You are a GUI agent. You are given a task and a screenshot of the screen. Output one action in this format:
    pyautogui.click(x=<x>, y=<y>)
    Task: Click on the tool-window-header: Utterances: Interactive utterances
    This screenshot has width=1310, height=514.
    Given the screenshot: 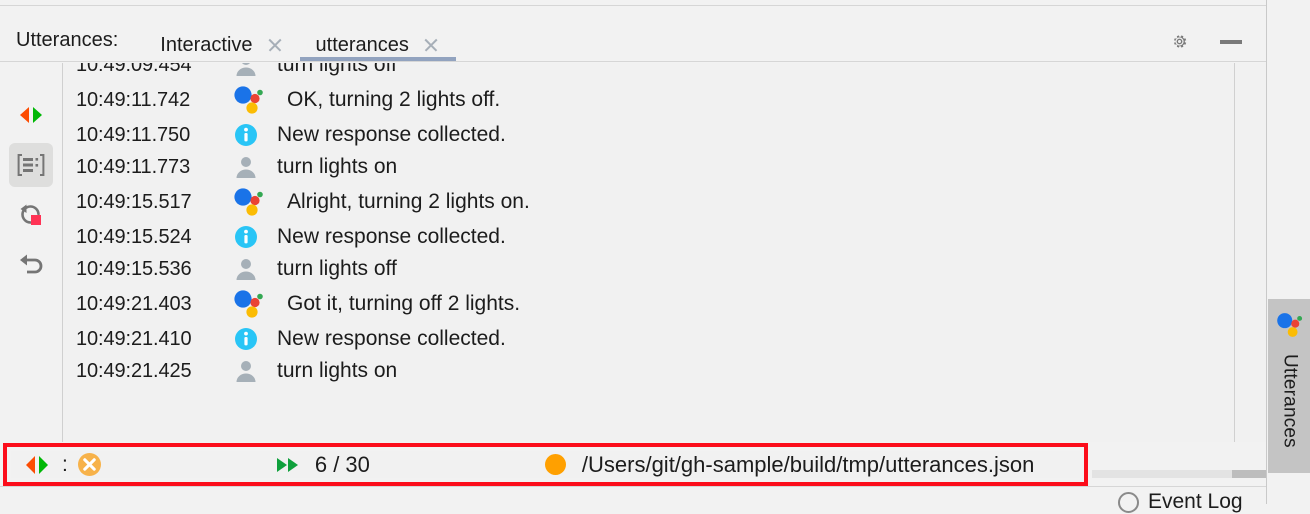 What is the action you would take?
    pyautogui.click(x=633, y=33)
    